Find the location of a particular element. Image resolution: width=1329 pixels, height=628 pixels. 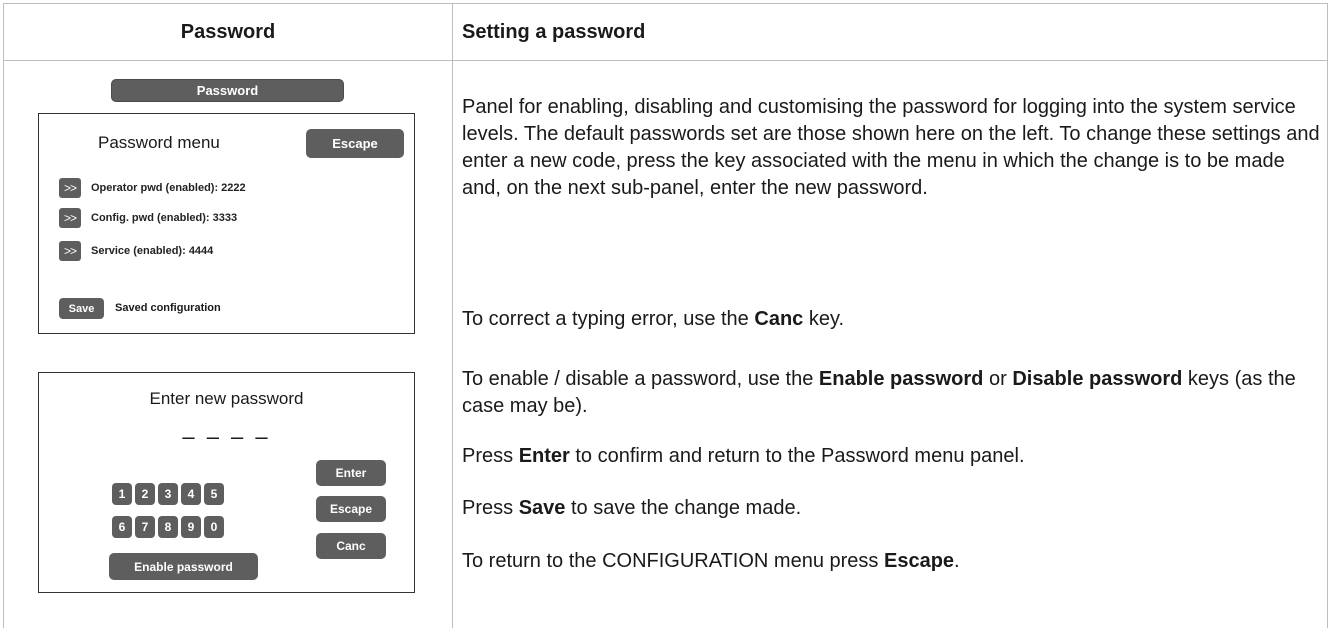

menu-item-label: Config. pwd (enabled): 3333 is located at coordinates (164, 218).